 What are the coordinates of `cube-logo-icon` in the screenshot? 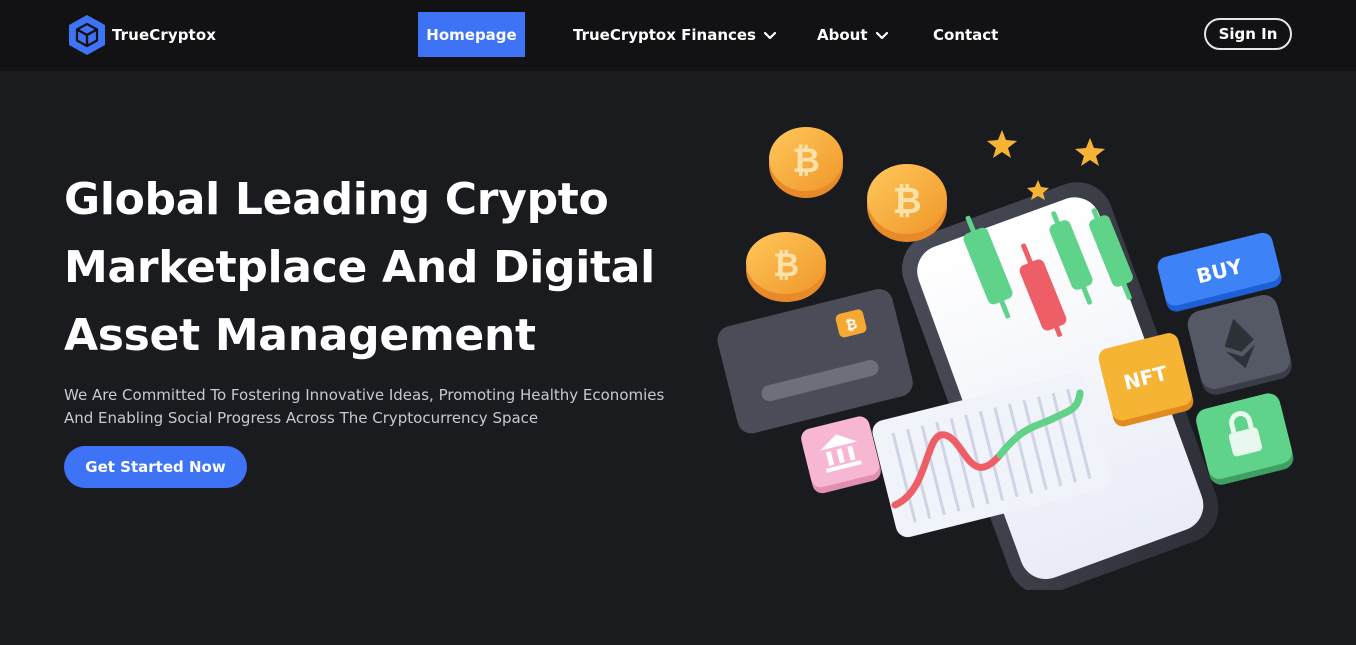 It's located at (87, 35).